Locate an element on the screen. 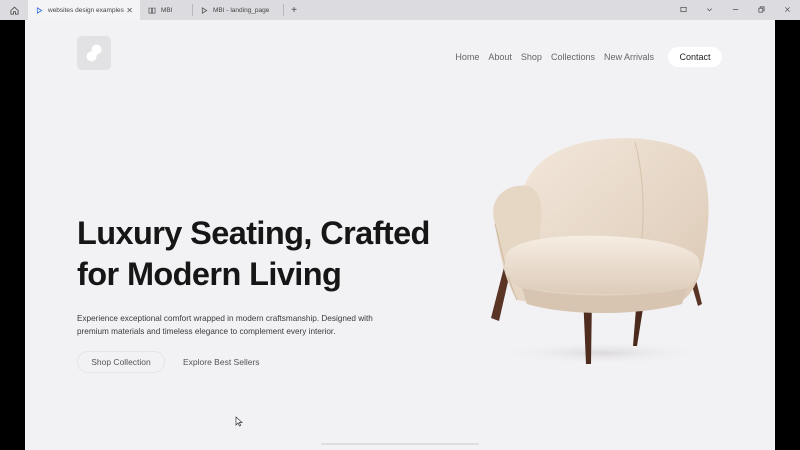 This screenshot has width=800, height=450. nav-link-new-arrivals: New Arrivals is located at coordinates (629, 57).